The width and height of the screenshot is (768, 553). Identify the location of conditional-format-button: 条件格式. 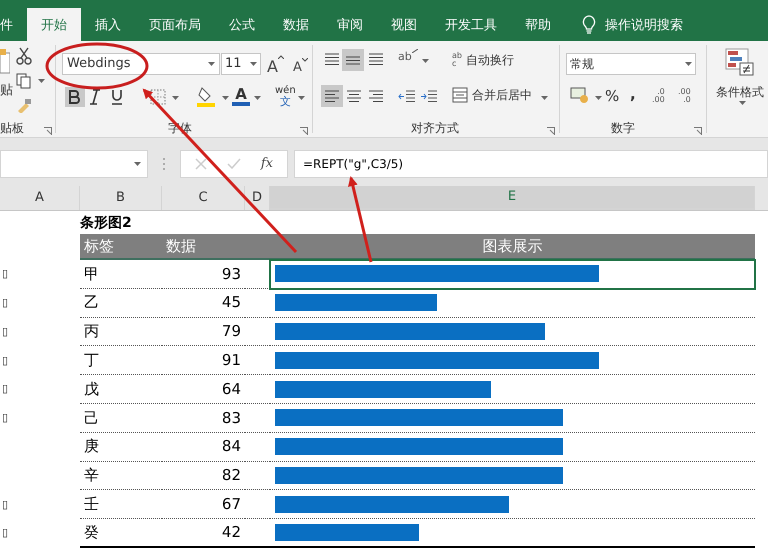
(740, 92).